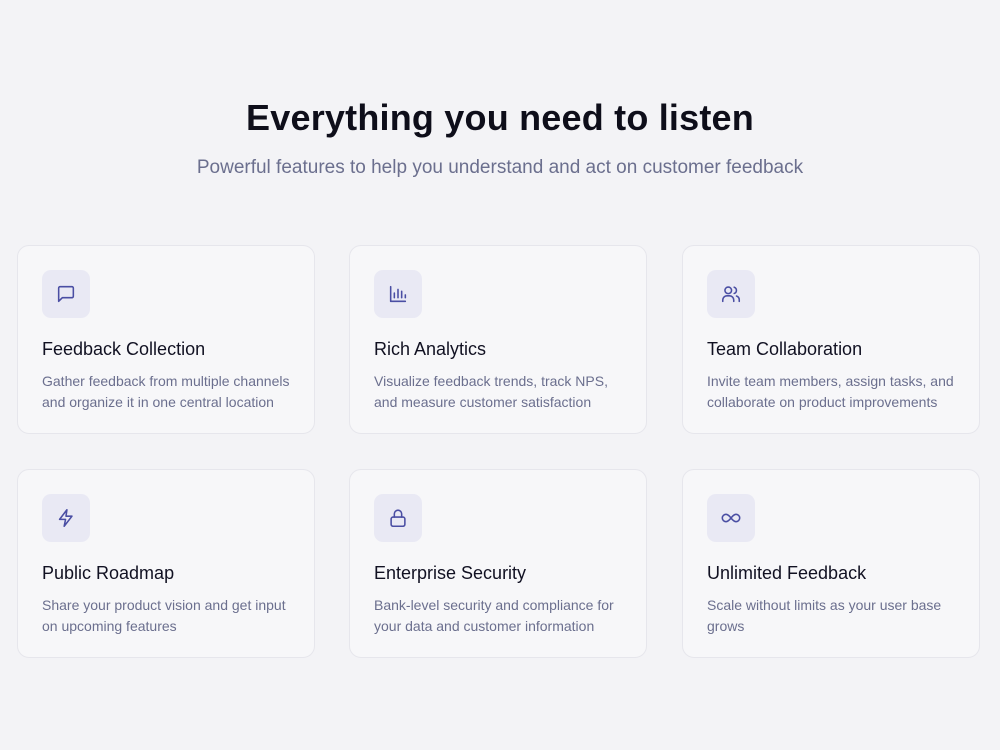 This screenshot has width=1000, height=750. Describe the element at coordinates (398, 294) in the screenshot. I see `bar-chart-icon` at that location.